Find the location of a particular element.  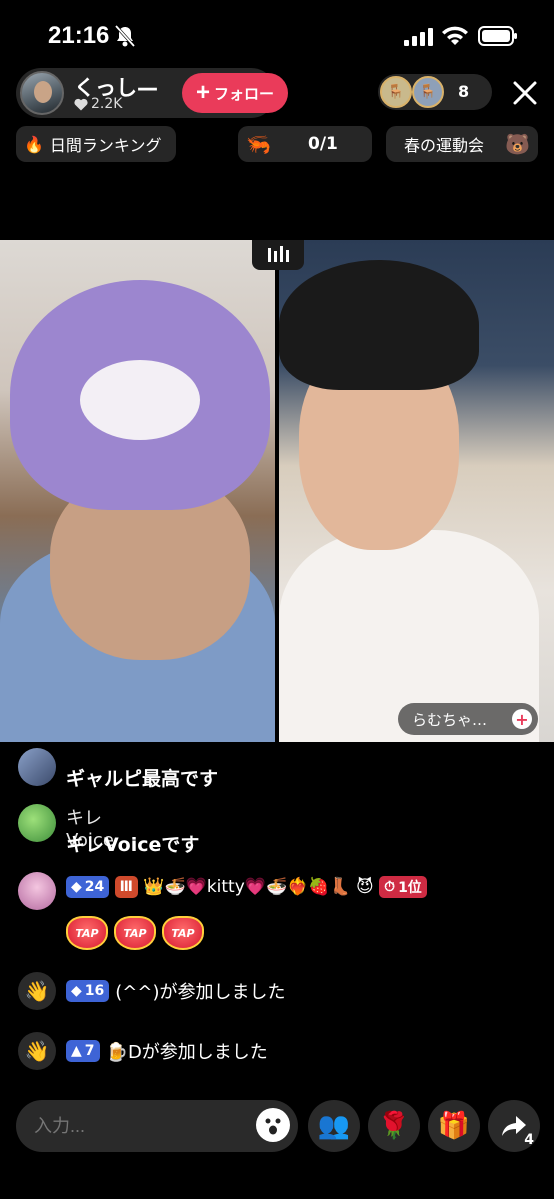

chat-join-line: ◆ 16 (^^)が参加しました is located at coordinates (175, 991).